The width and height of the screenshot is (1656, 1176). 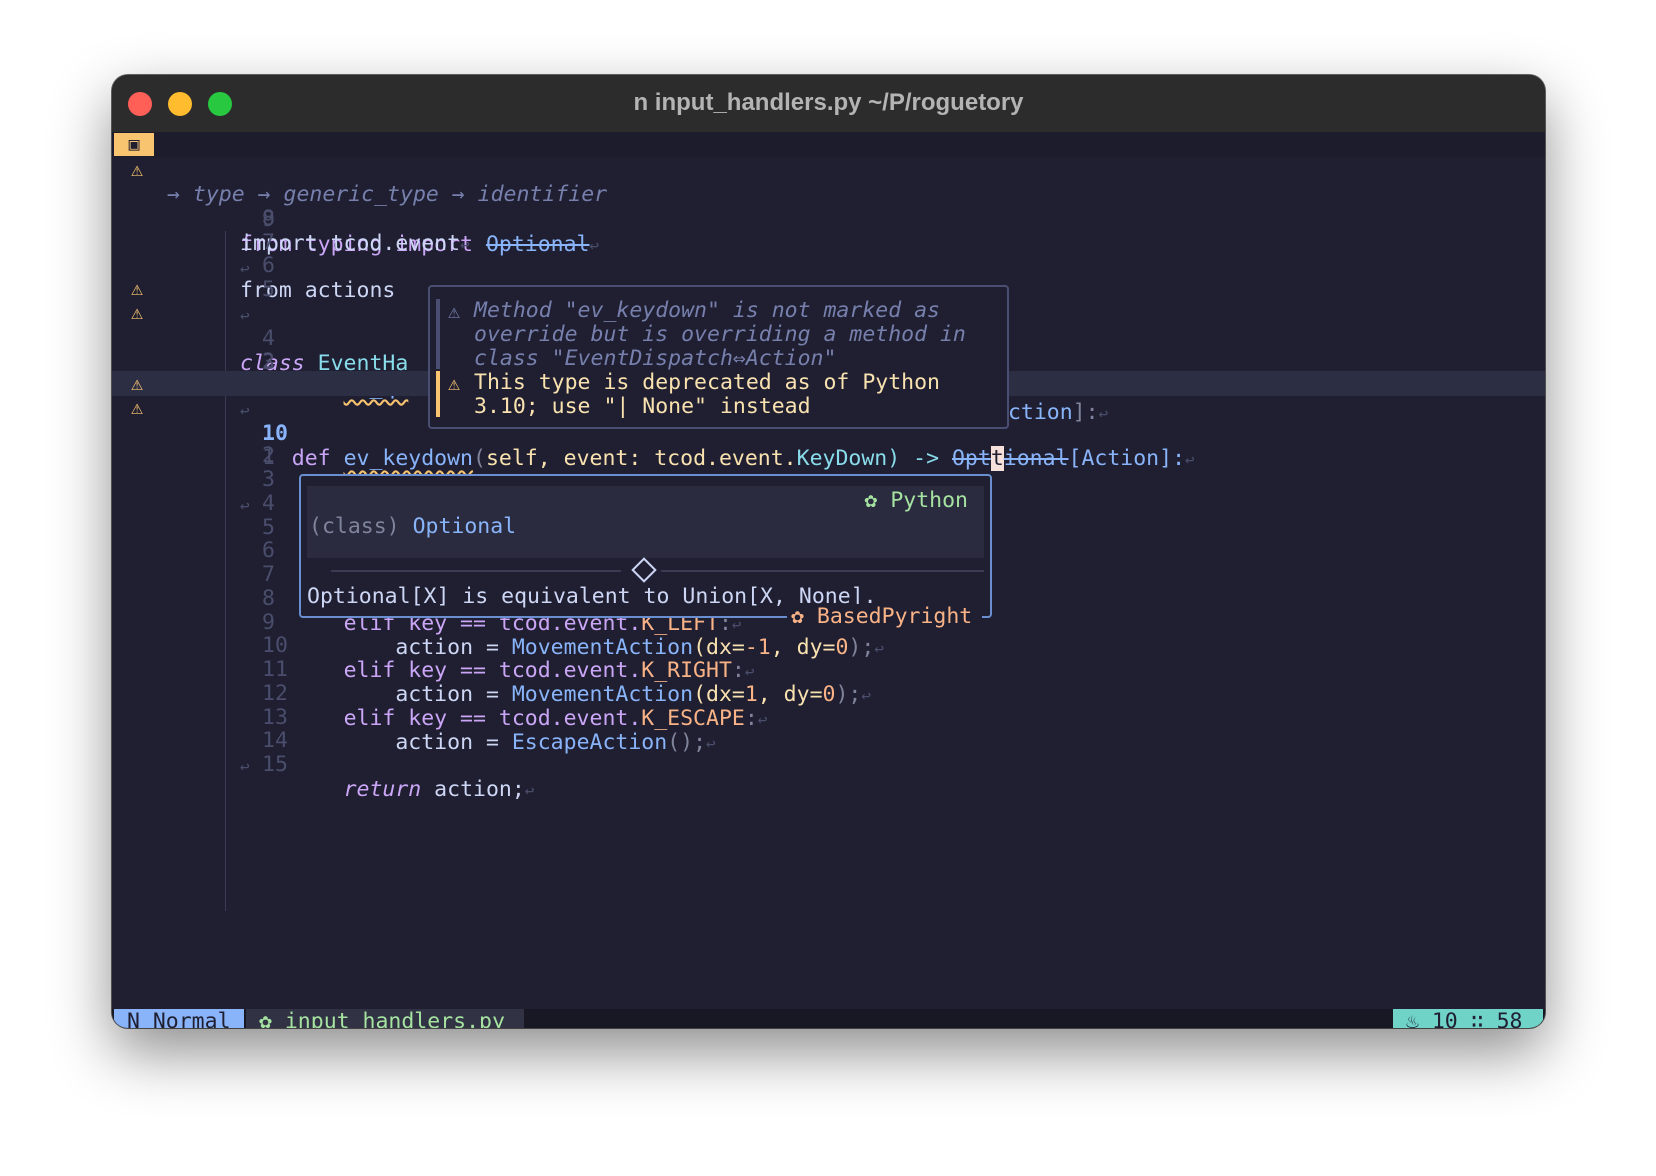 I want to click on title-bar: n input_handlers.py ~/P/roguetory, so click(x=828, y=104).